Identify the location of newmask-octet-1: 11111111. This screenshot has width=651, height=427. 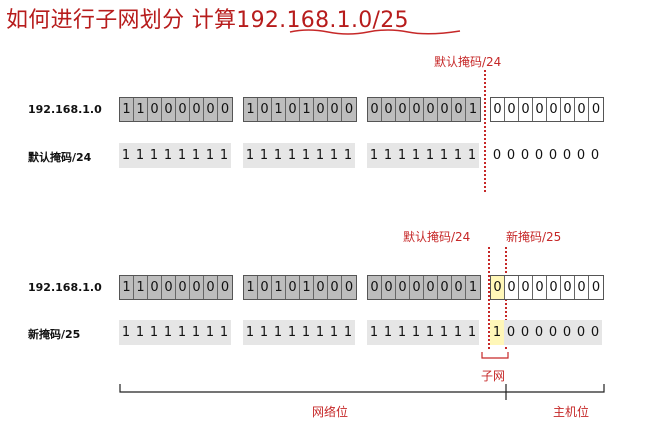
(175, 332).